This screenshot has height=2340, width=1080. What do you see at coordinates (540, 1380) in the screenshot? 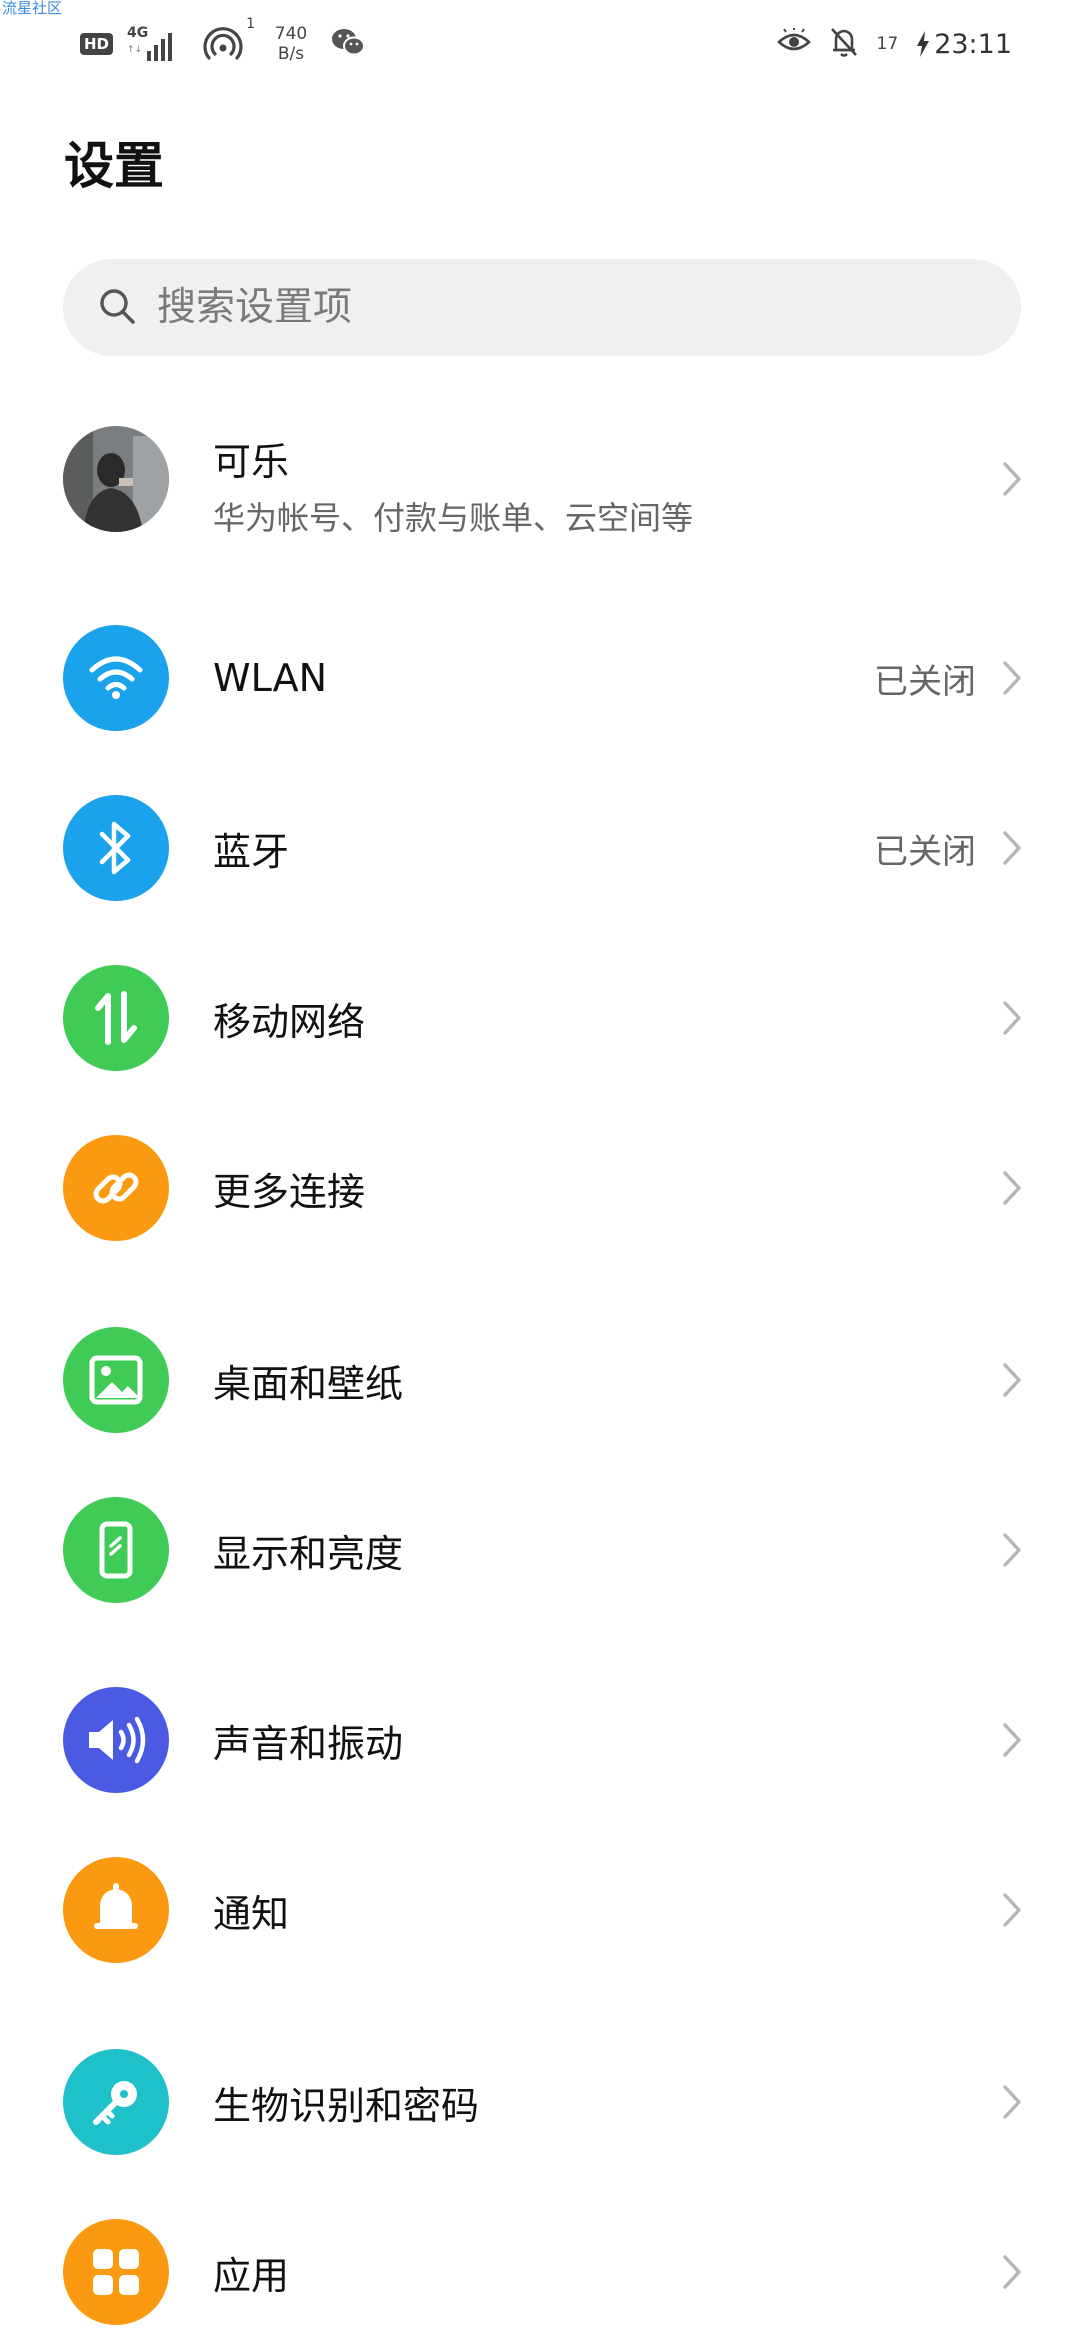
I see `setting-item-wallpaper: 桌面和壁纸` at bounding box center [540, 1380].